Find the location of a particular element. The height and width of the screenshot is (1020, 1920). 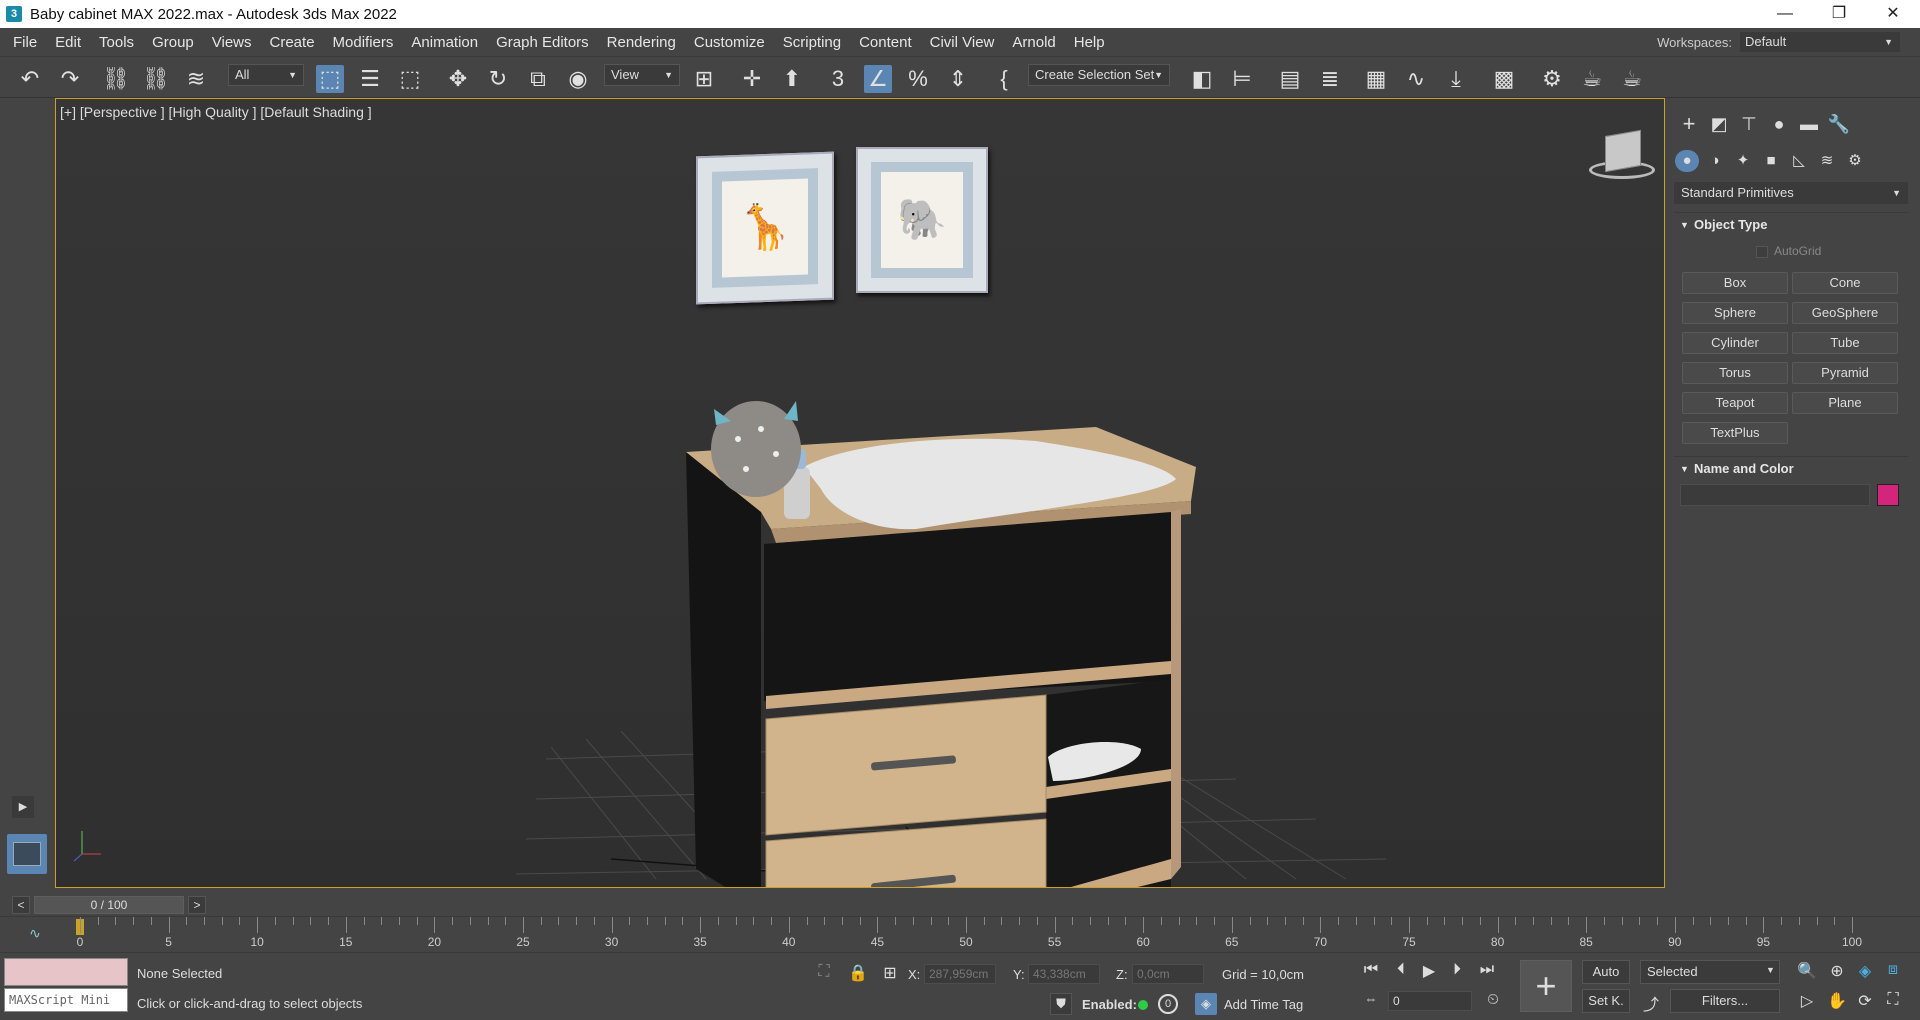

menu-modifiers: Modifiers is located at coordinates (363, 42).